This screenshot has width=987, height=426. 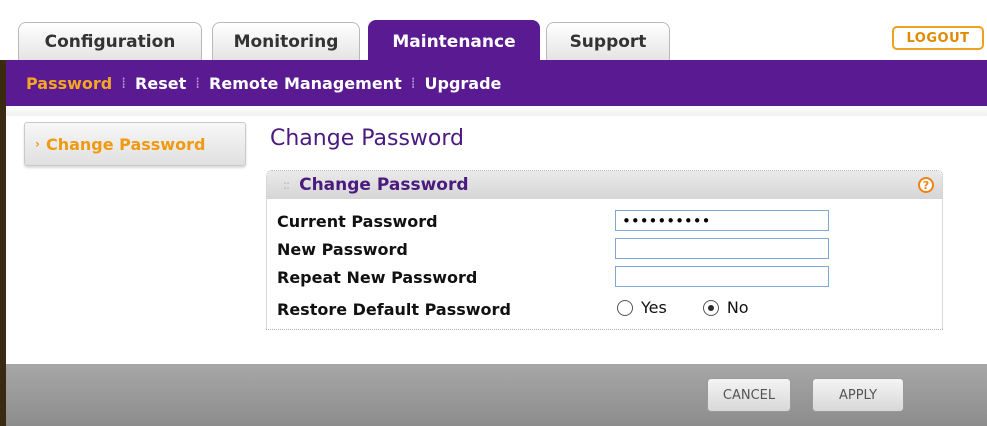 I want to click on restore-default-radio-group: Yes No, so click(x=701, y=307).